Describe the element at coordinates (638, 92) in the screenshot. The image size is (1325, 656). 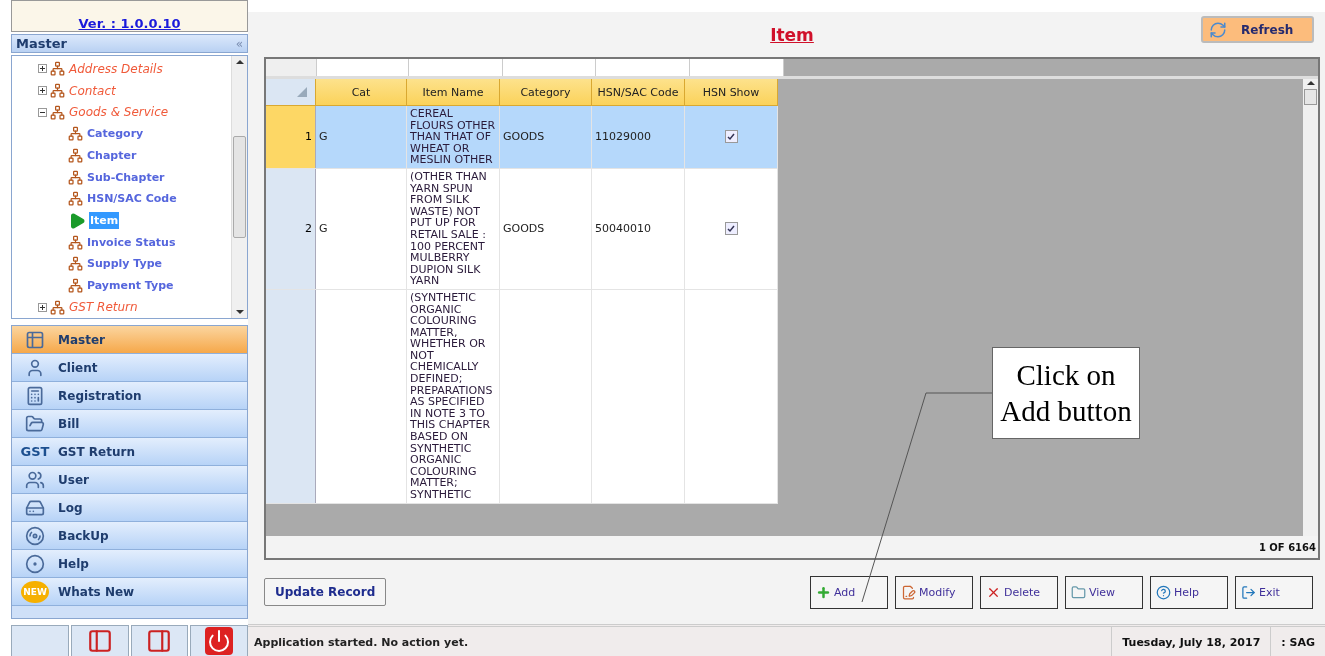
I see `column-header: HSN/SAC Code` at that location.